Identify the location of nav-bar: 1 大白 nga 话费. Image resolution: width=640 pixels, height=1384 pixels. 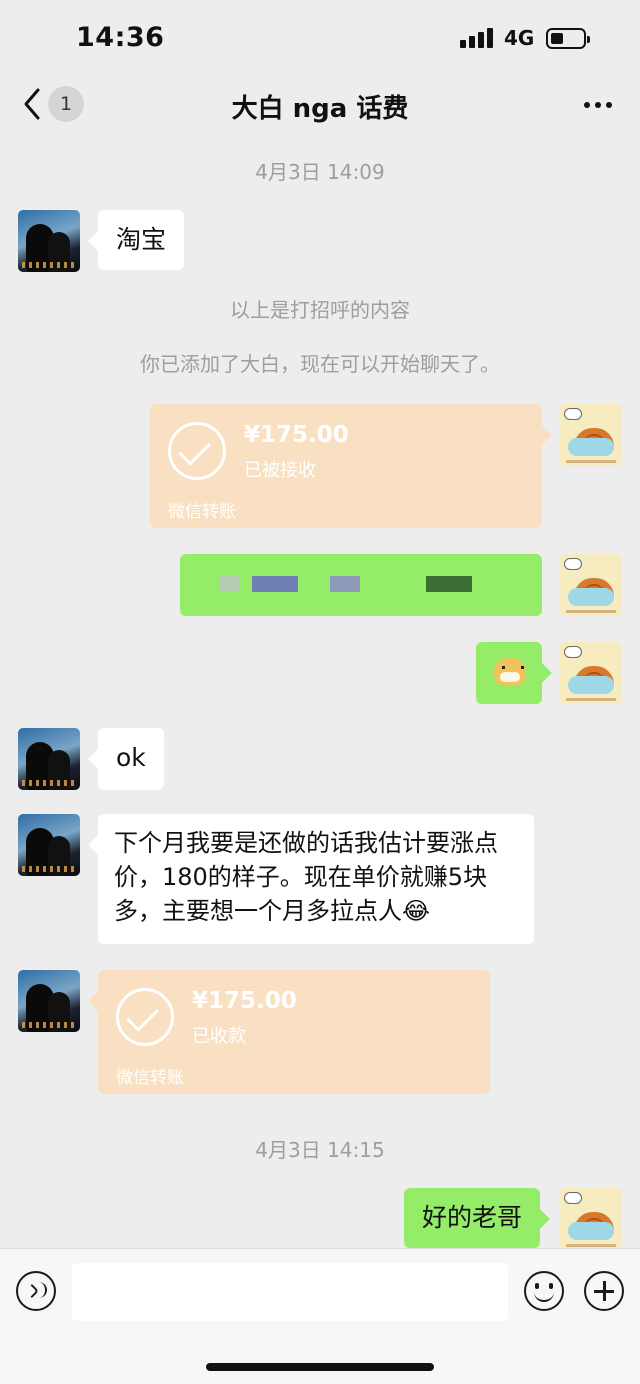
(320, 105).